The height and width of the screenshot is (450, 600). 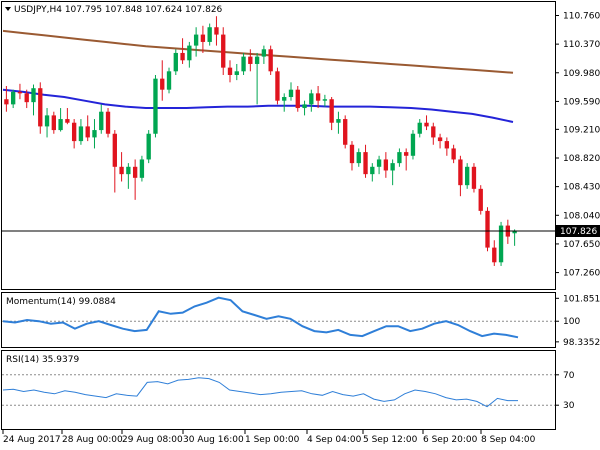 What do you see at coordinates (213, 440) in the screenshot?
I see `time-tick-label: 30 Aug 16:00` at bounding box center [213, 440].